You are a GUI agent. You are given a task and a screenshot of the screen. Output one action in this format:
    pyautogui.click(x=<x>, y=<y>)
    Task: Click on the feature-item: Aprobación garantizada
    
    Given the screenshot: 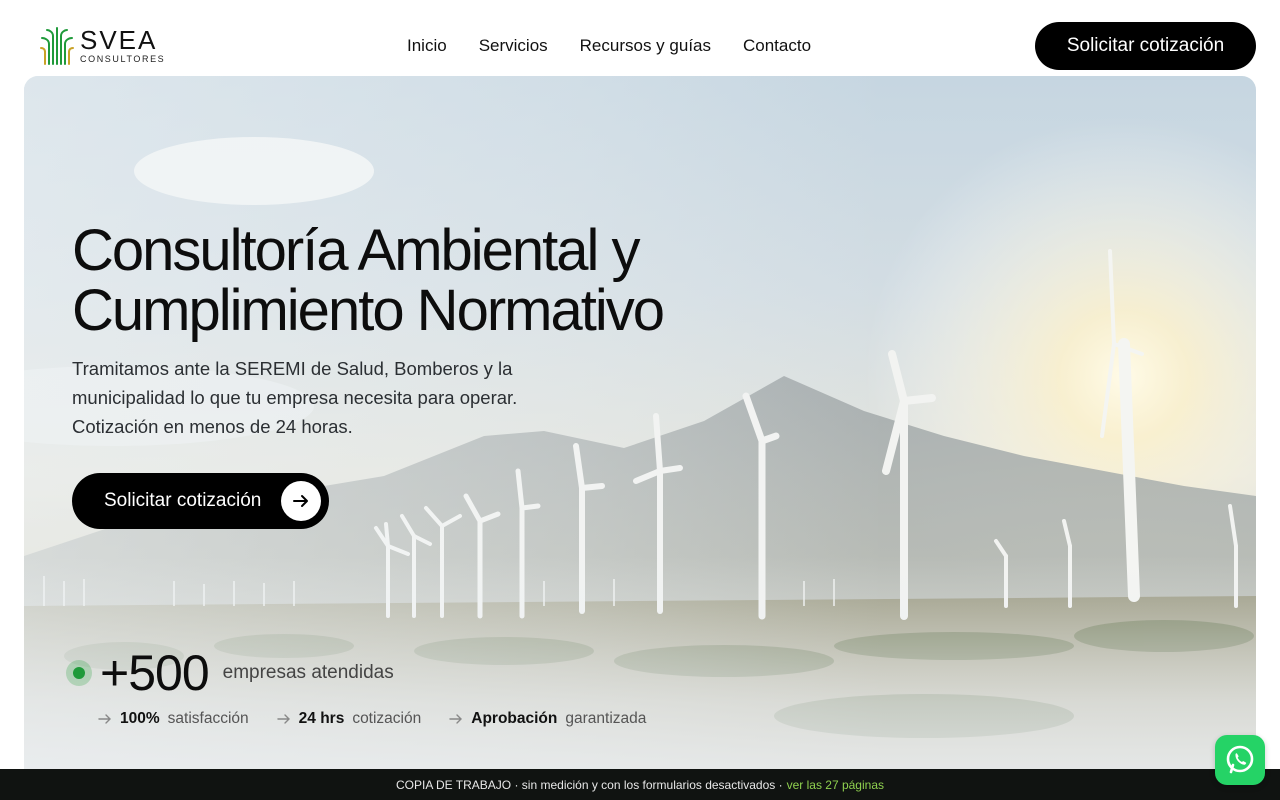 What is the action you would take?
    pyautogui.click(x=547, y=719)
    